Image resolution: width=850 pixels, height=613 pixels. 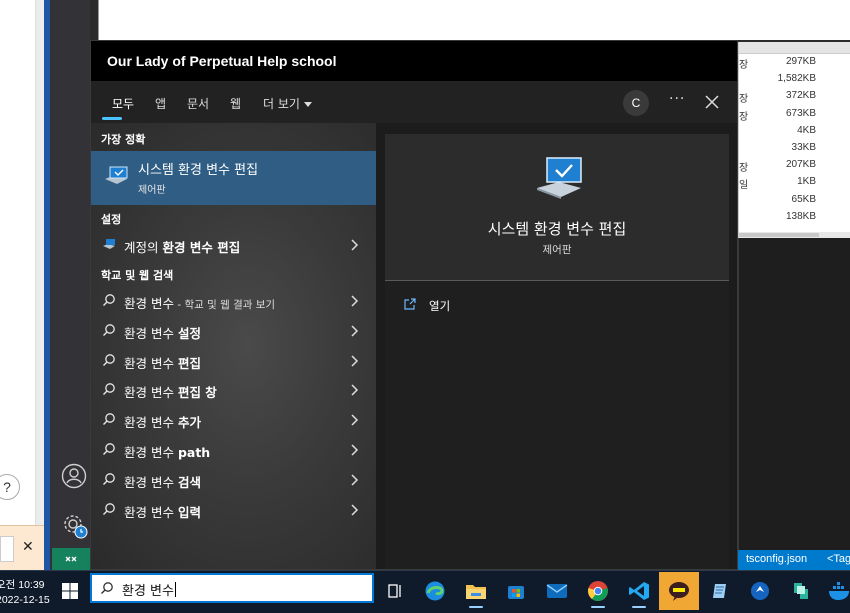 I want to click on user-account-icon, so click(x=74, y=476).